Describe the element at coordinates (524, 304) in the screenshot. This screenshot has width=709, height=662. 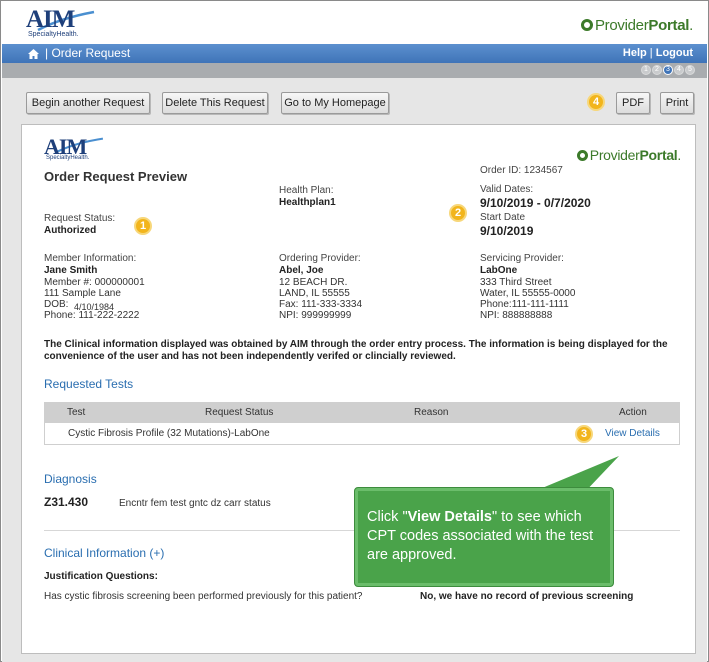
I see `servicing-provider-phone: Phone:111-111-1111` at that location.